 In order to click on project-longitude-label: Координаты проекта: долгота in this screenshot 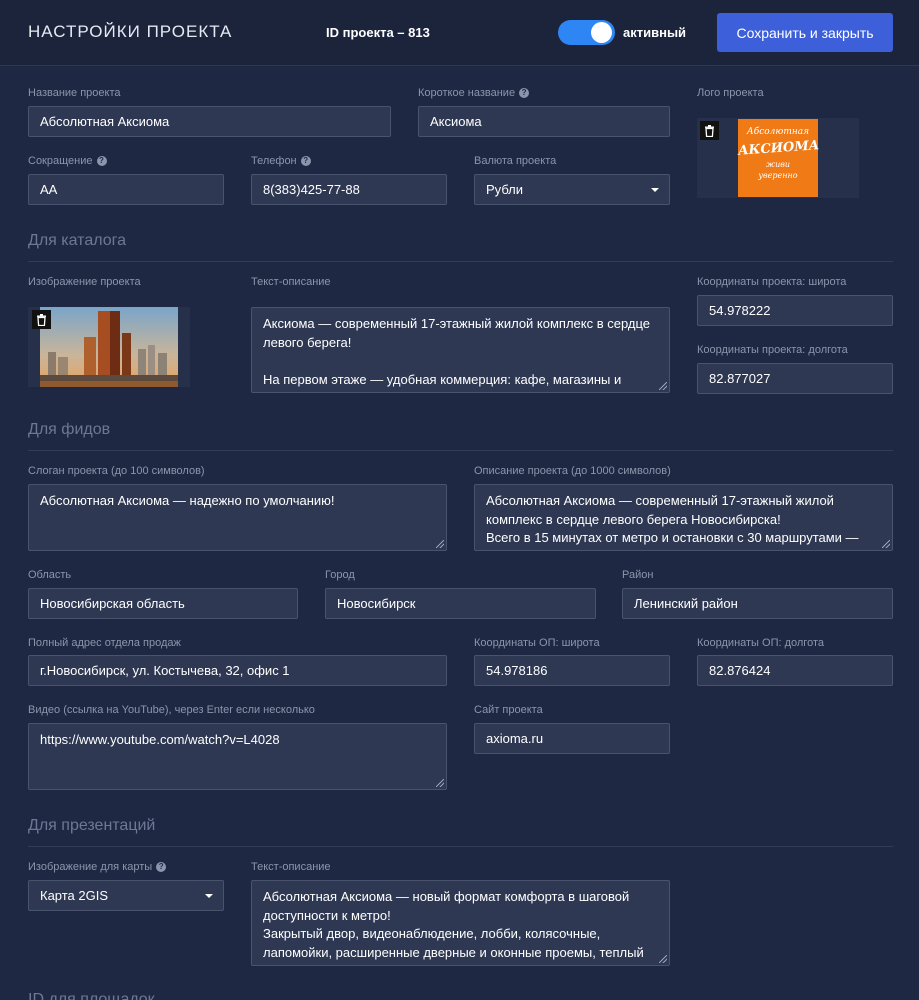, I will do `click(772, 350)`.